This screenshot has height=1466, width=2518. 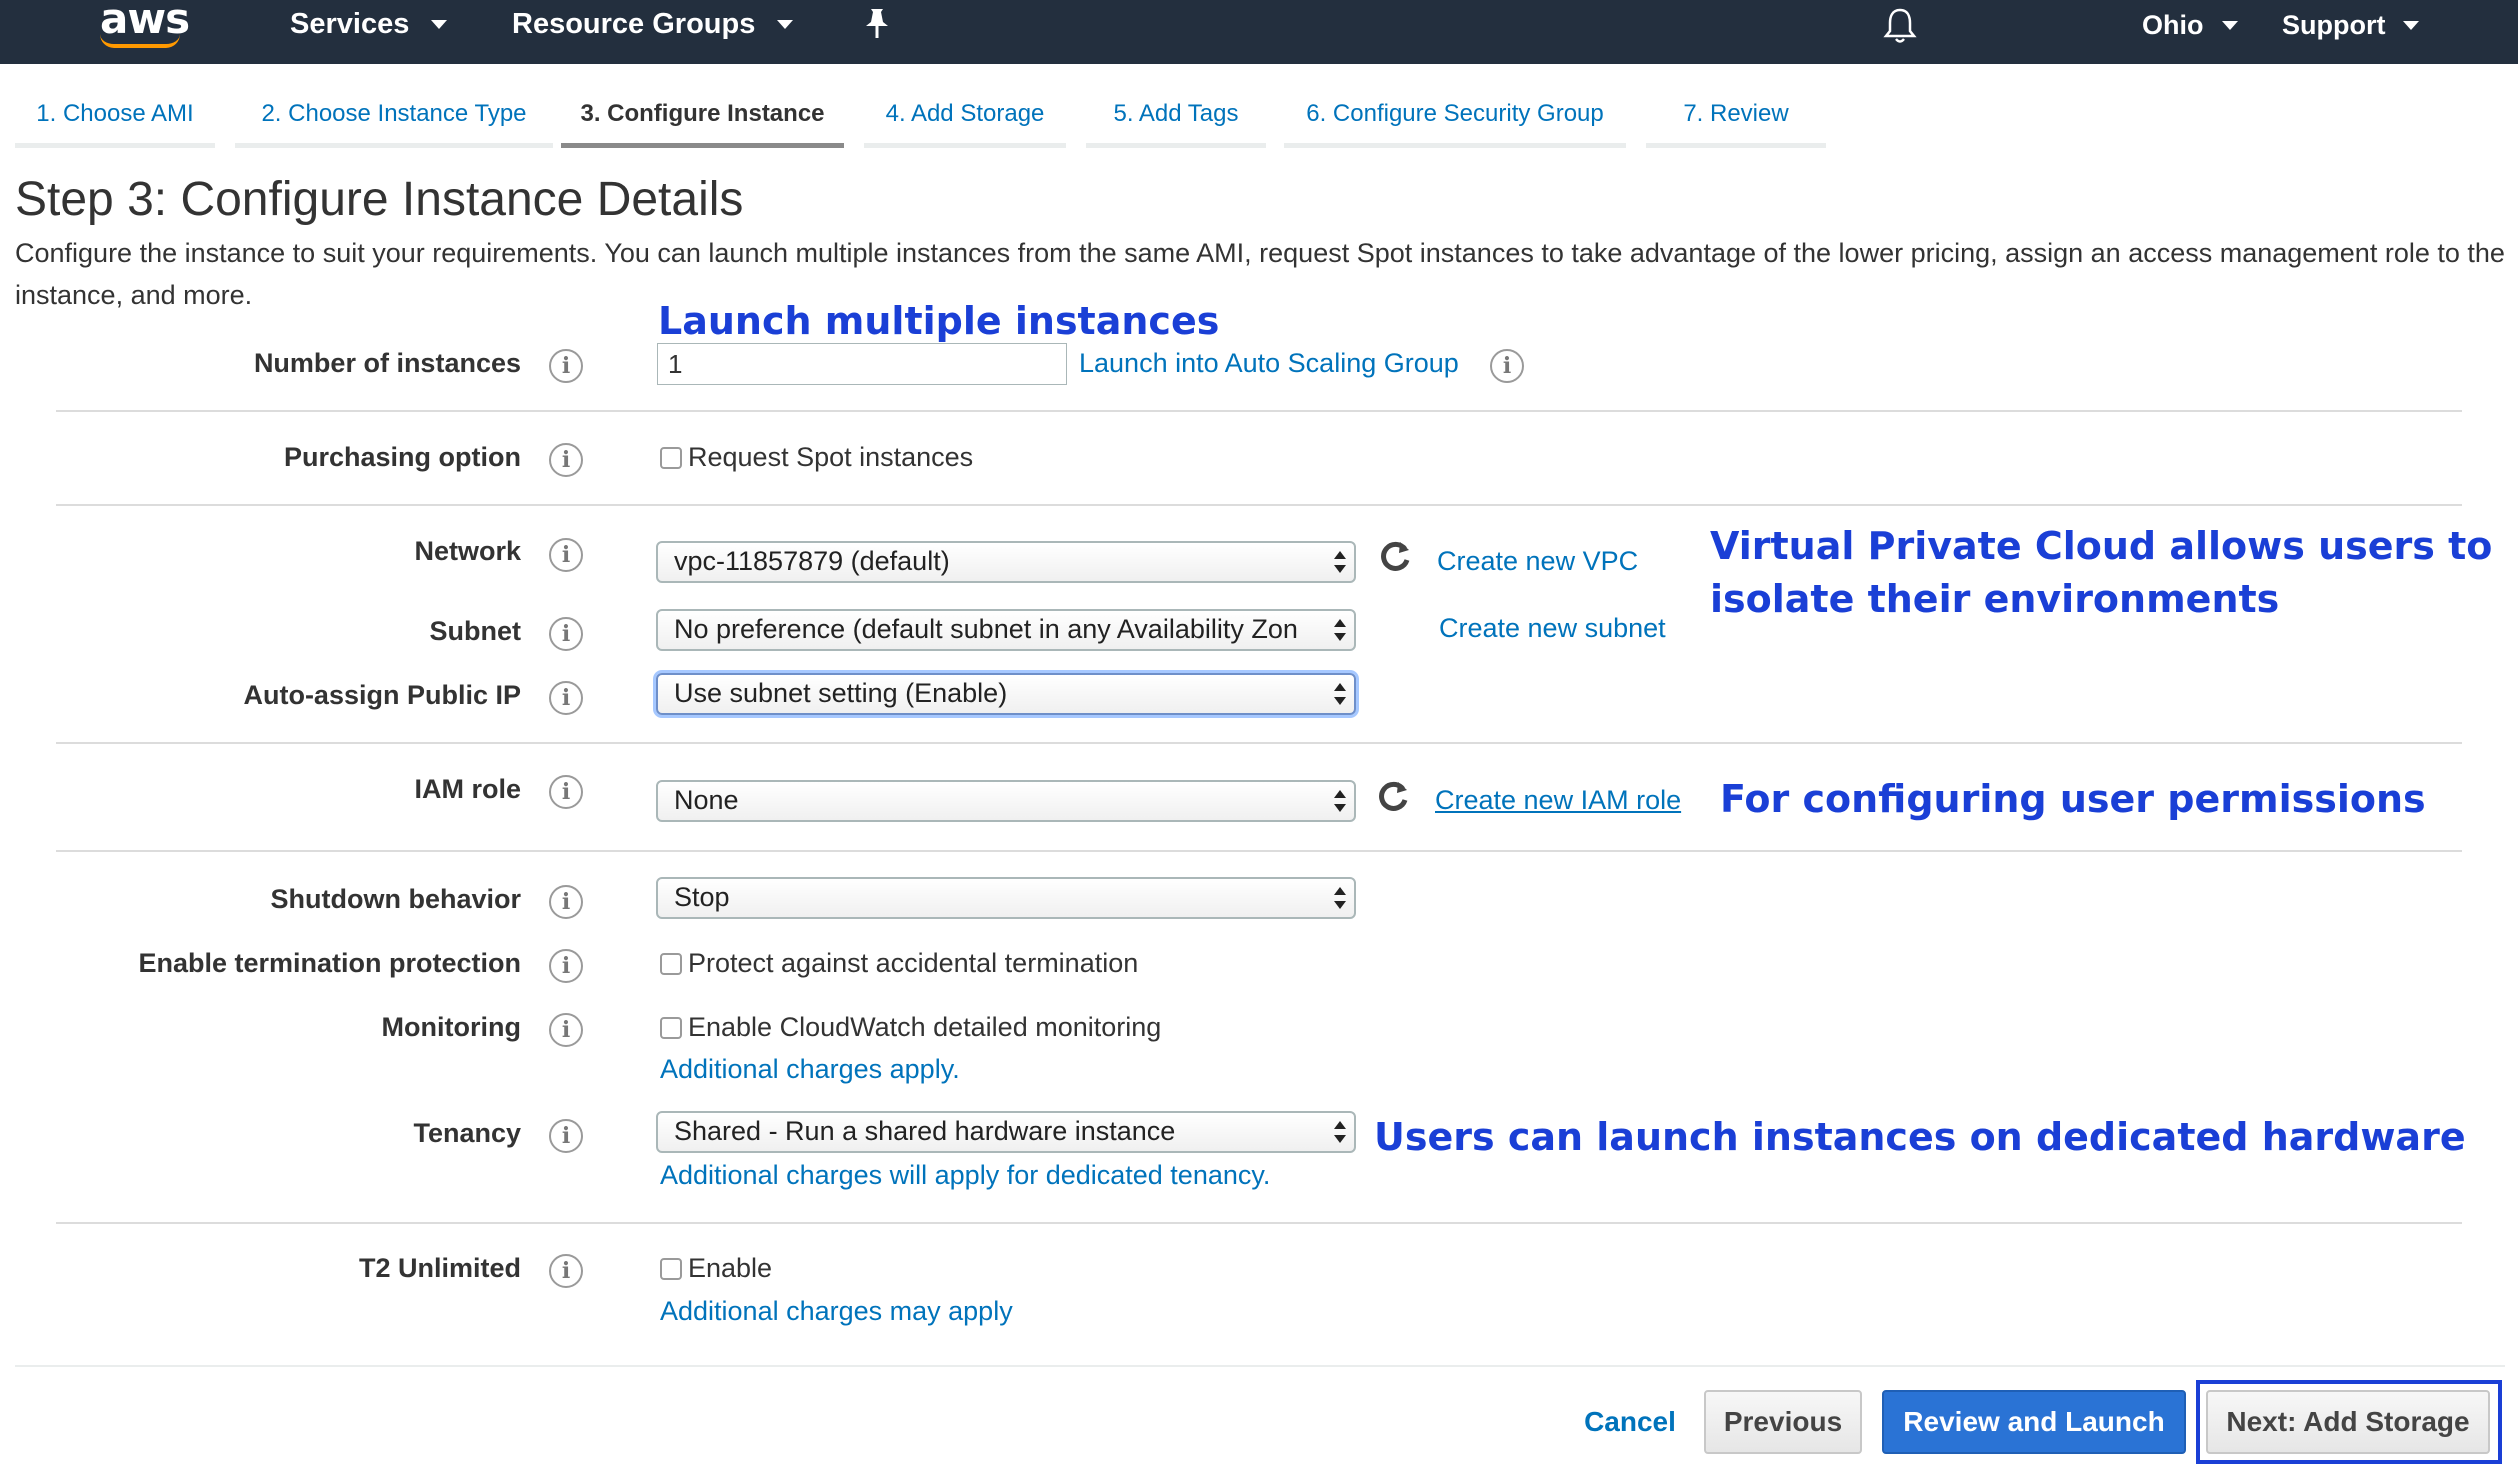 What do you see at coordinates (1006, 562) in the screenshot?
I see `network-select: vpc-11857879 (default)` at bounding box center [1006, 562].